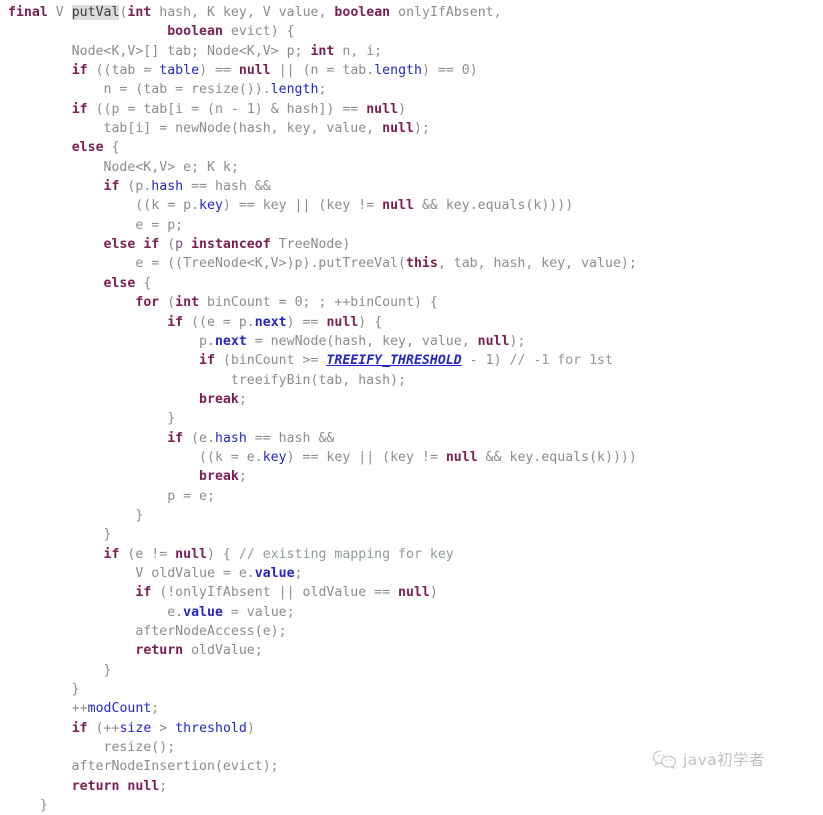 This screenshot has height=815, width=823. Describe the element at coordinates (415, 31) in the screenshot. I see `code-line: boolean evict) {` at that location.